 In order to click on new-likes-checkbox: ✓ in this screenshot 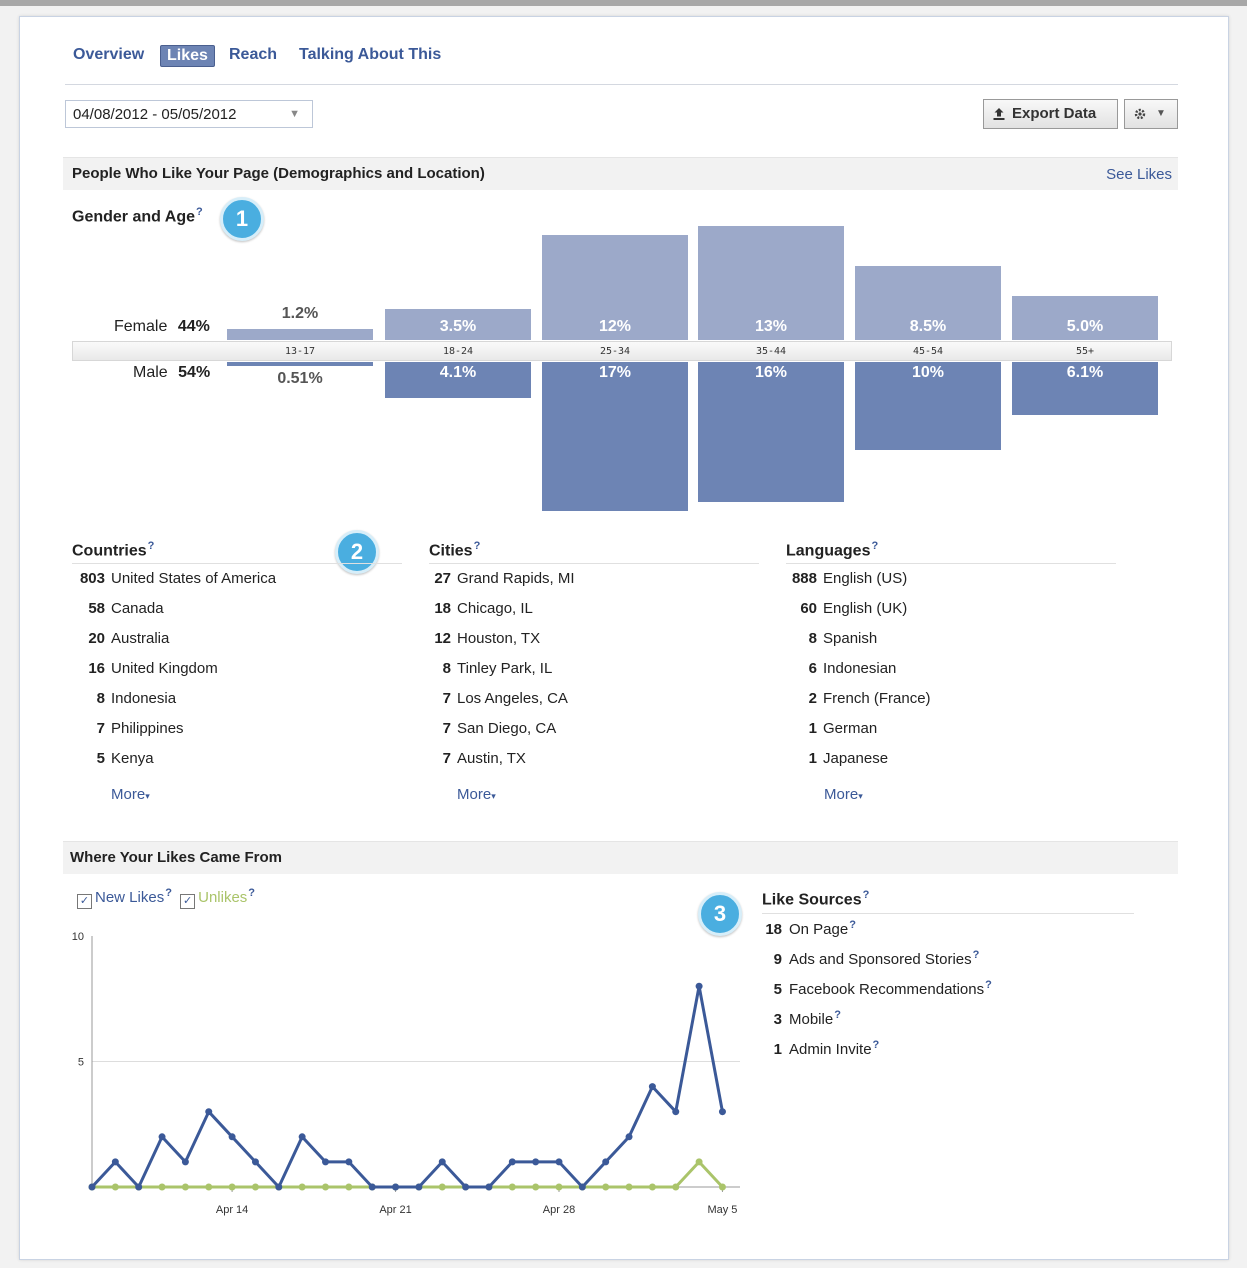, I will do `click(84, 901)`.